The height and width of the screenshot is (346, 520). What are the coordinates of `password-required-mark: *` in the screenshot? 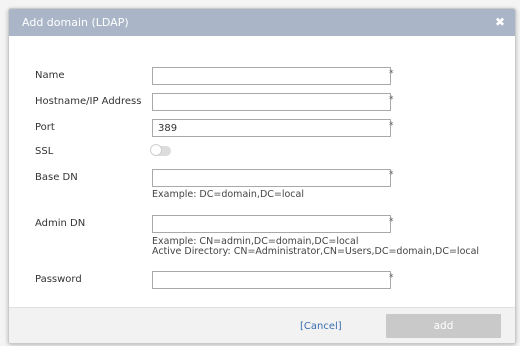 It's located at (391, 278).